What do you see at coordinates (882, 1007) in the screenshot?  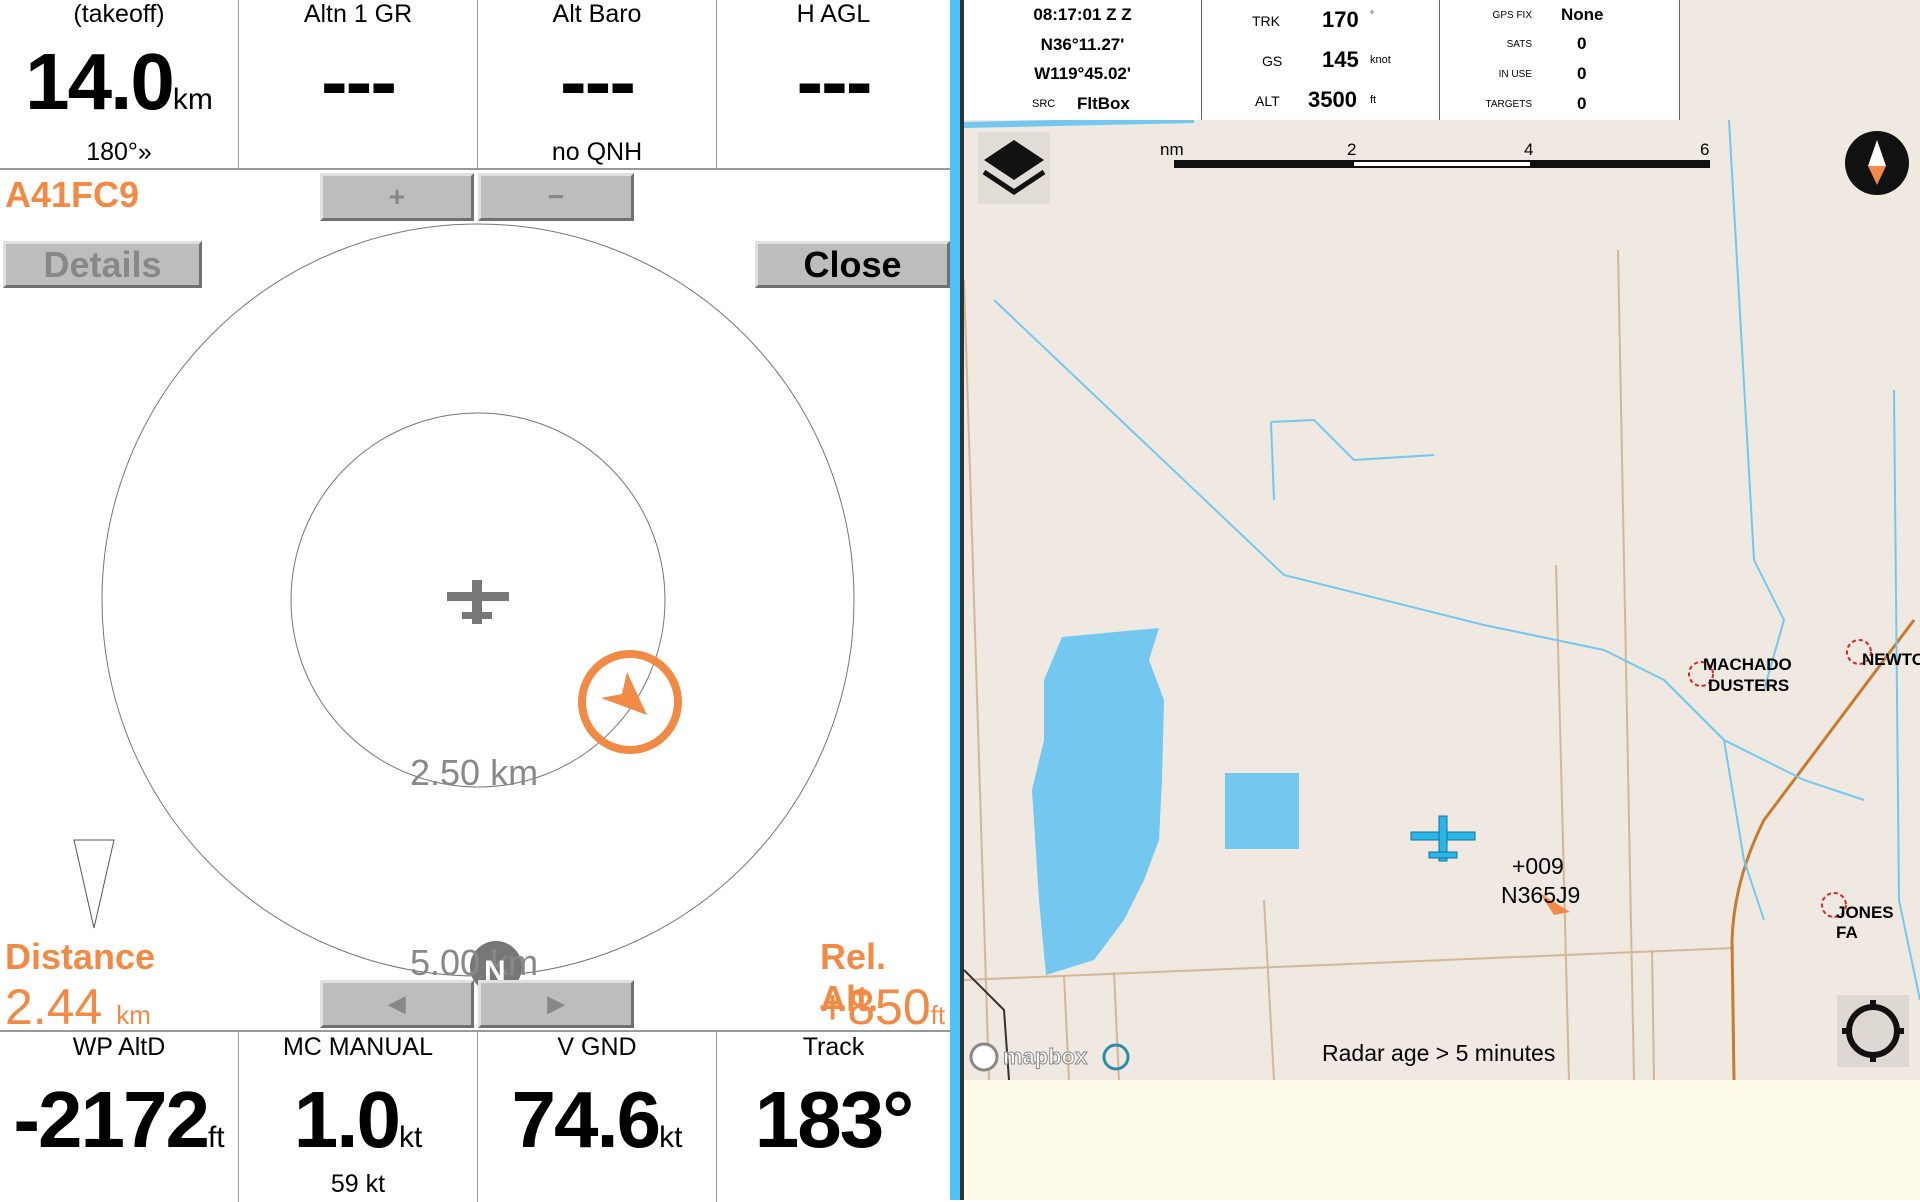 I see `rel-alt-value: +850ft` at bounding box center [882, 1007].